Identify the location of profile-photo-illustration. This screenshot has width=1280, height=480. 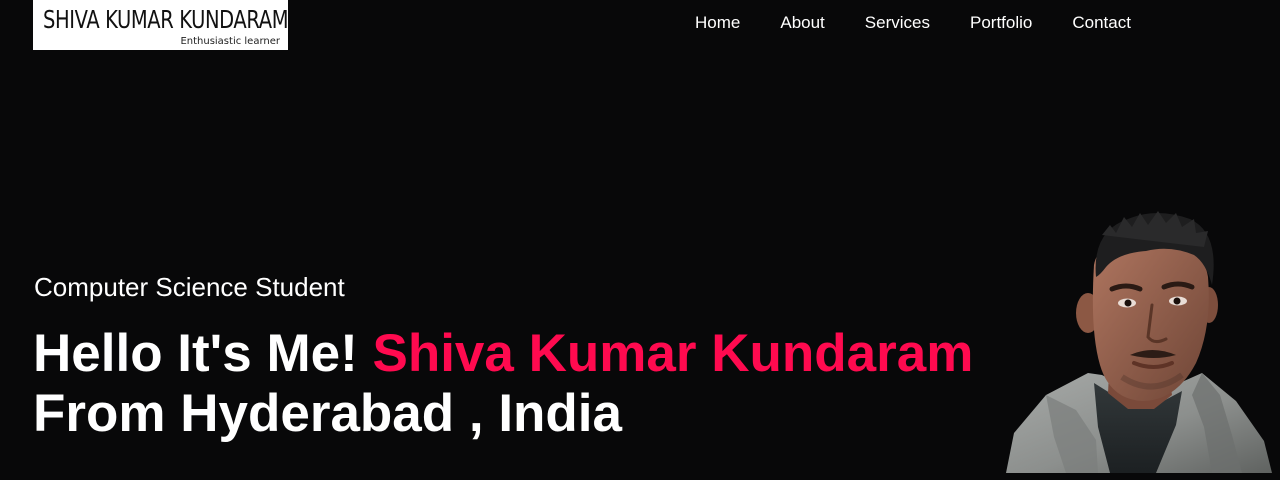
(1139, 342).